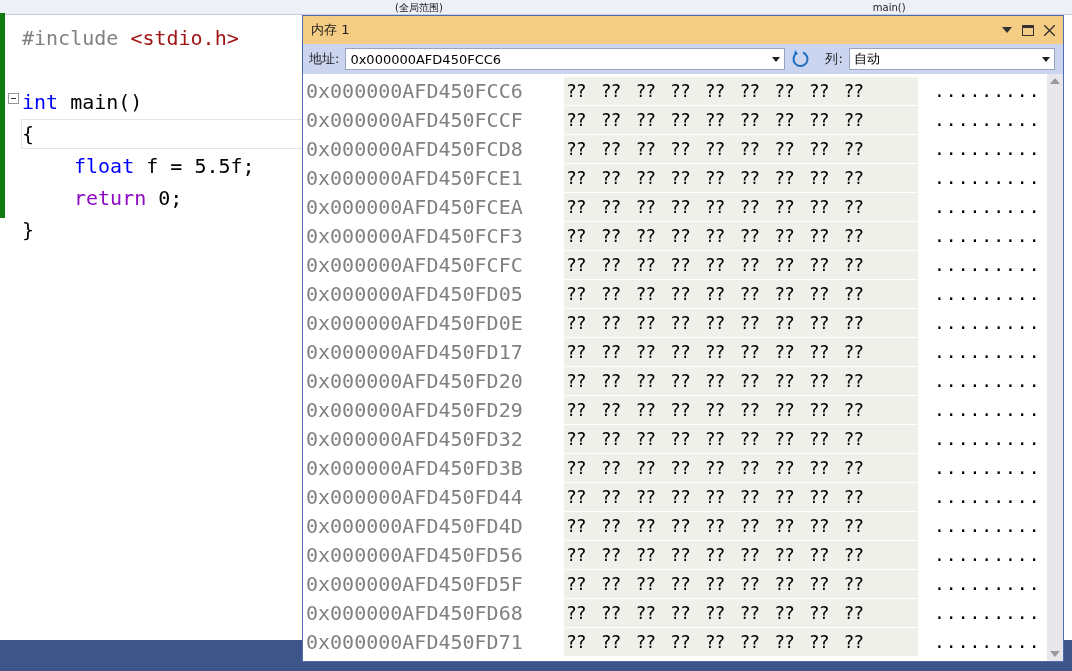  Describe the element at coordinates (164, 166) in the screenshot. I see `code-line: float f = 5.5f;` at that location.